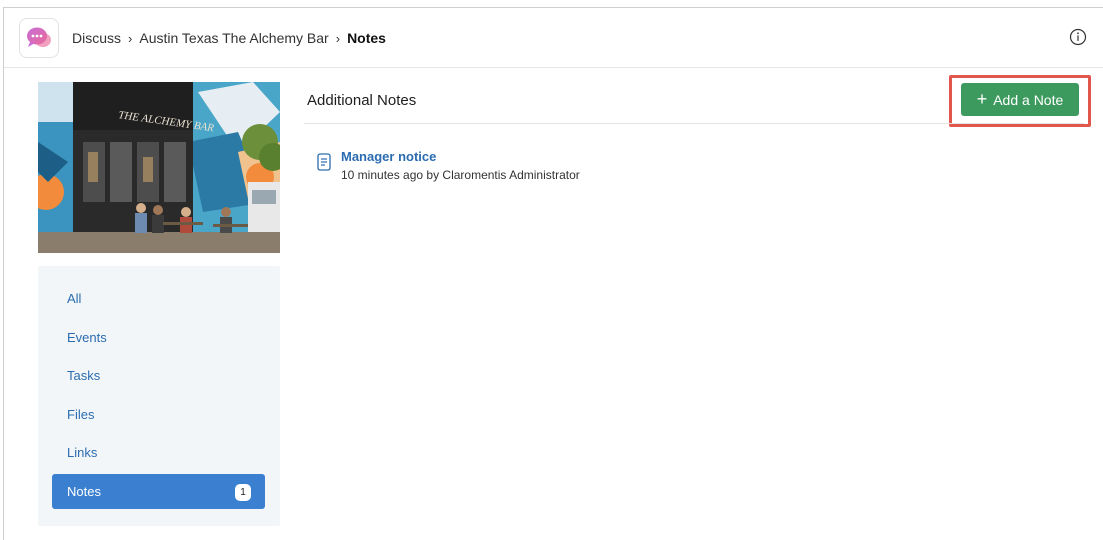 The image size is (1103, 540). Describe the element at coordinates (158, 452) in the screenshot. I see `sidebar-item-links: Links` at that location.